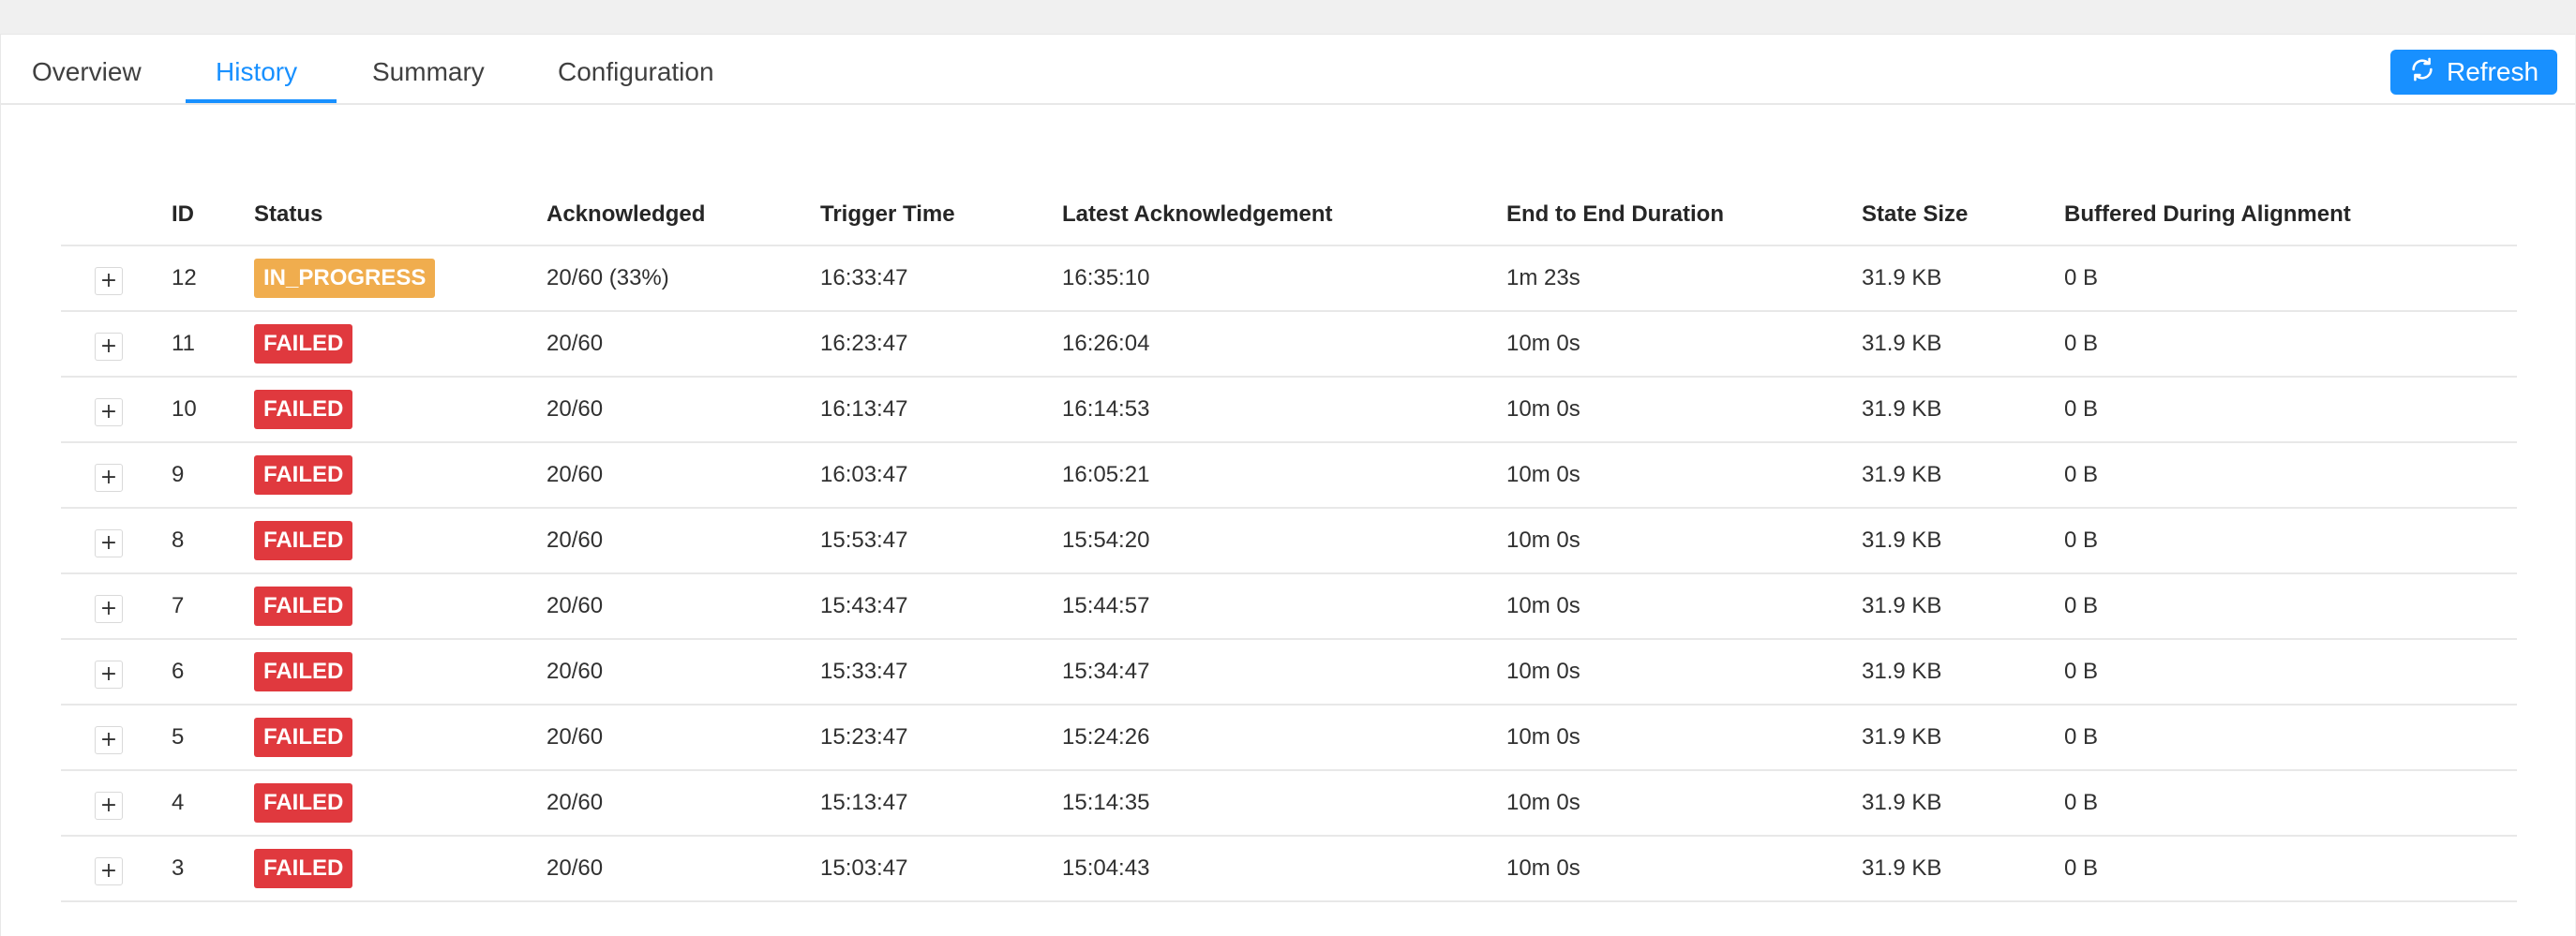  I want to click on tab-summary: Summary, so click(429, 72).